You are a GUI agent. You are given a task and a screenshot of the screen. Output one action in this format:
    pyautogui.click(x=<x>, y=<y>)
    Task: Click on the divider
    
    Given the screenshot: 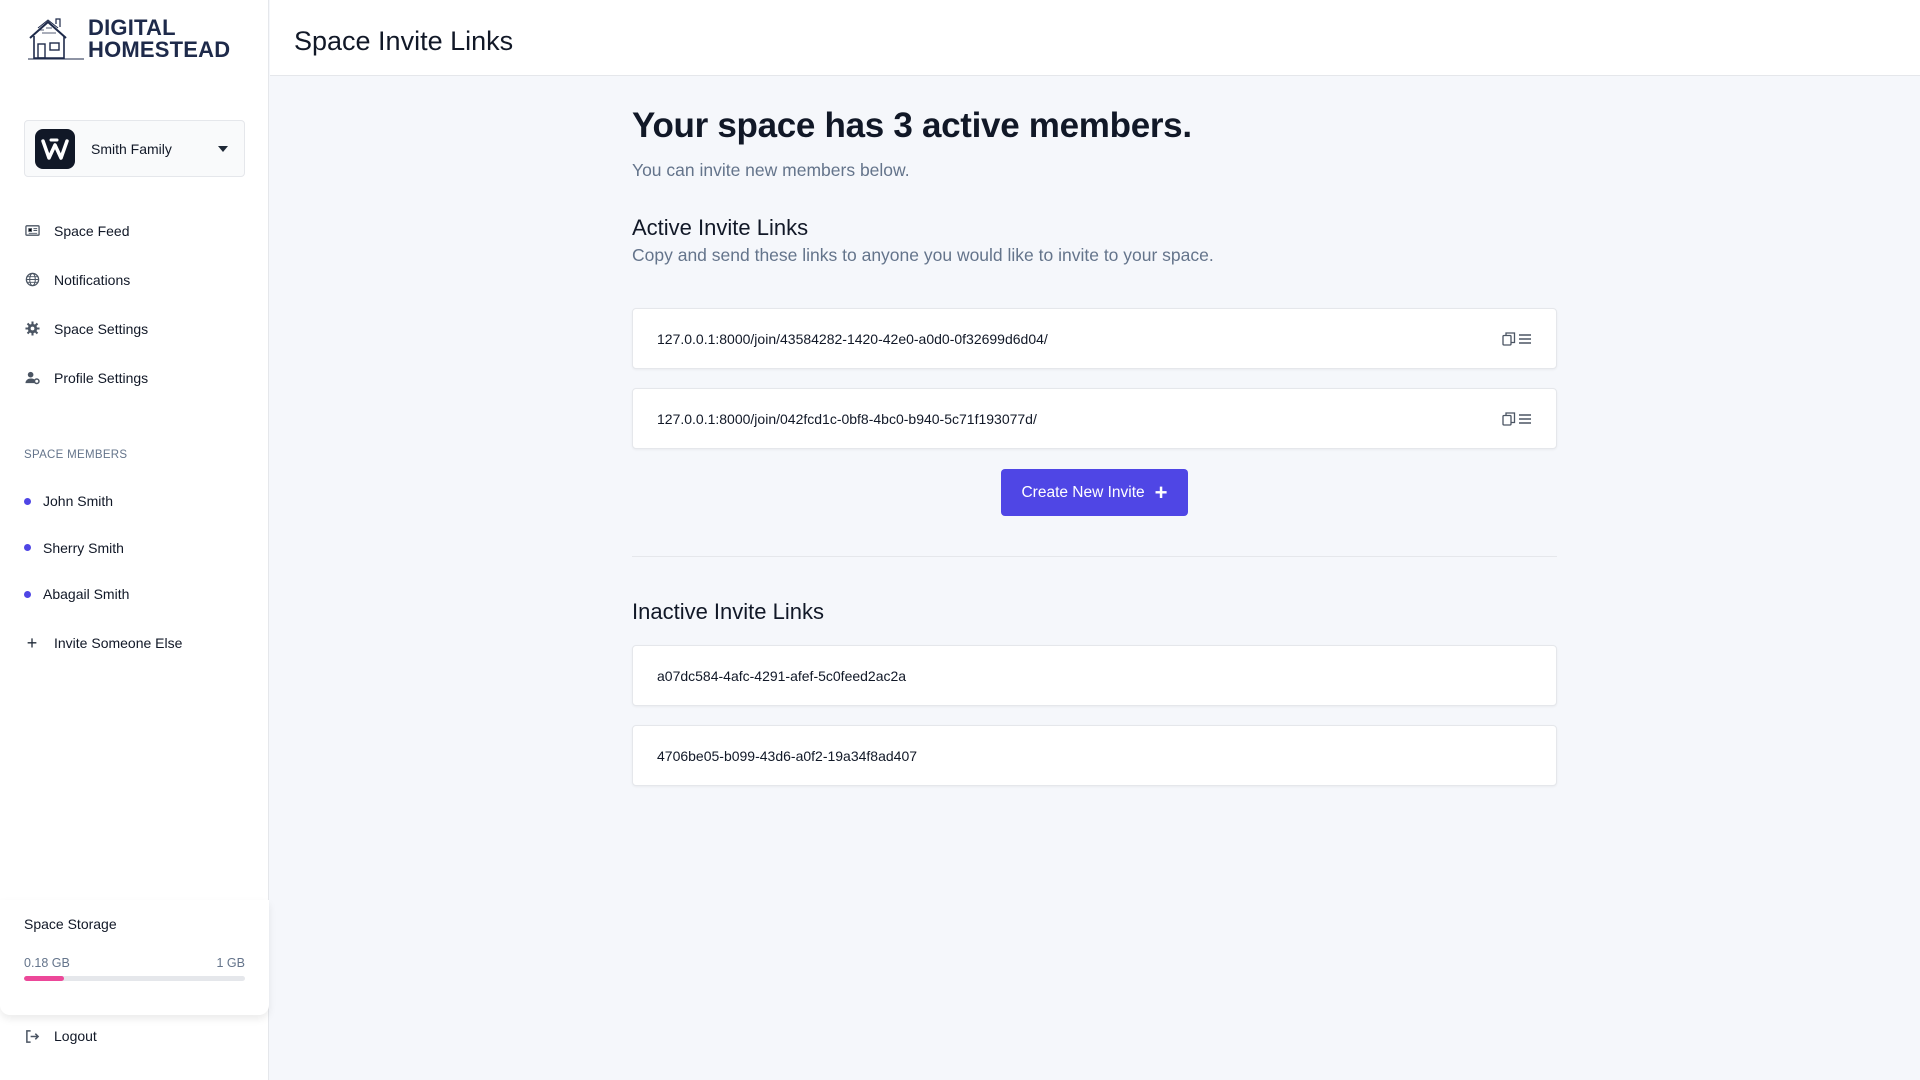 What is the action you would take?
    pyautogui.click(x=1094, y=556)
    